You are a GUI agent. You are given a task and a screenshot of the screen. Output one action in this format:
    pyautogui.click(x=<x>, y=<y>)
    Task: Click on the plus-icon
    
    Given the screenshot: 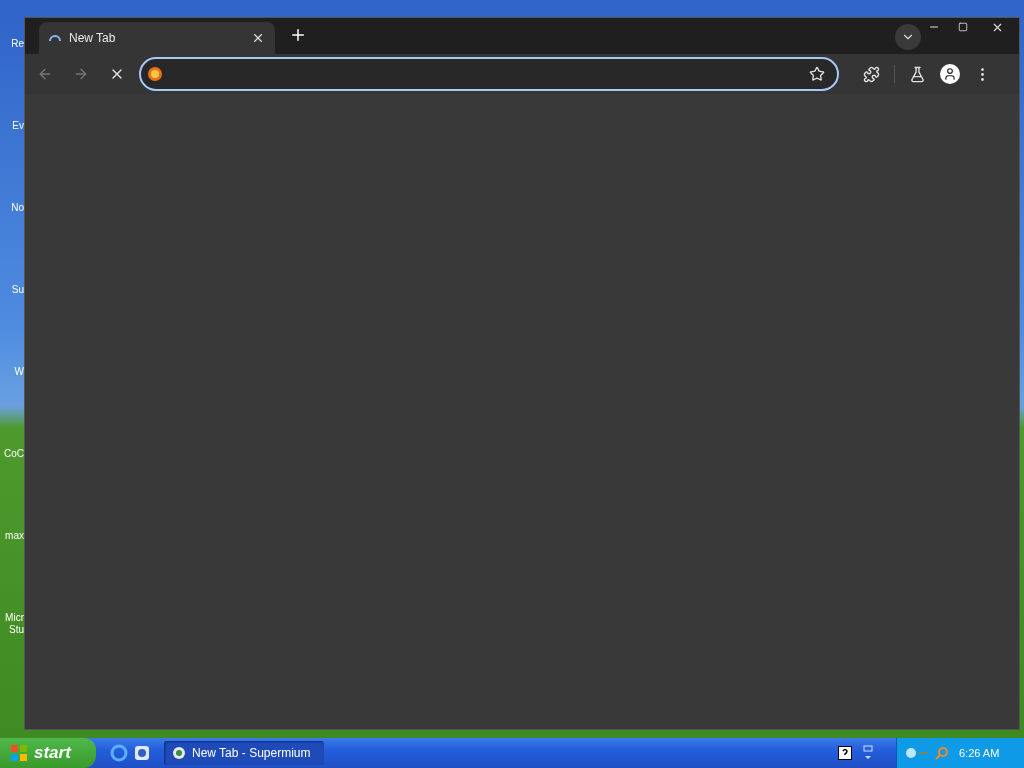 What is the action you would take?
    pyautogui.click(x=298, y=35)
    